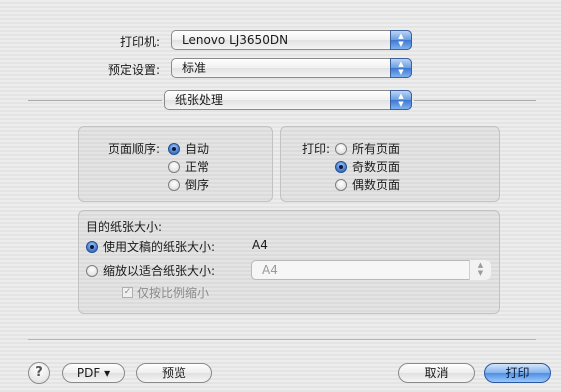 The height and width of the screenshot is (392, 561). Describe the element at coordinates (270, 270) in the screenshot. I see `scale-paper-size-value: A4` at that location.